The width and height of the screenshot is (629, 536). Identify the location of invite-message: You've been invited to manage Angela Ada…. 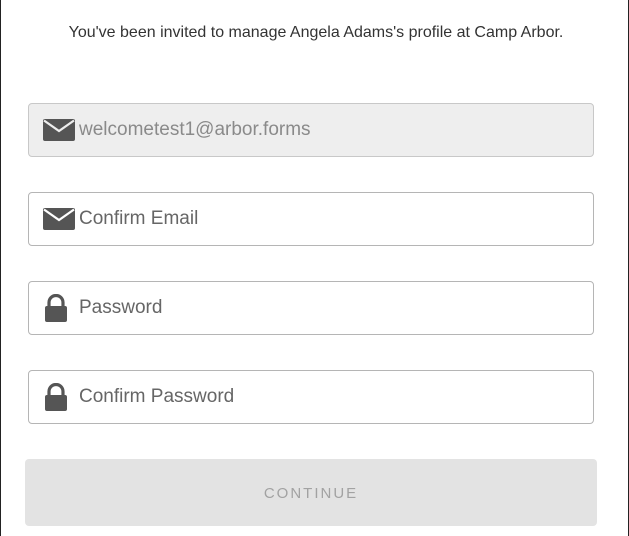
(316, 32).